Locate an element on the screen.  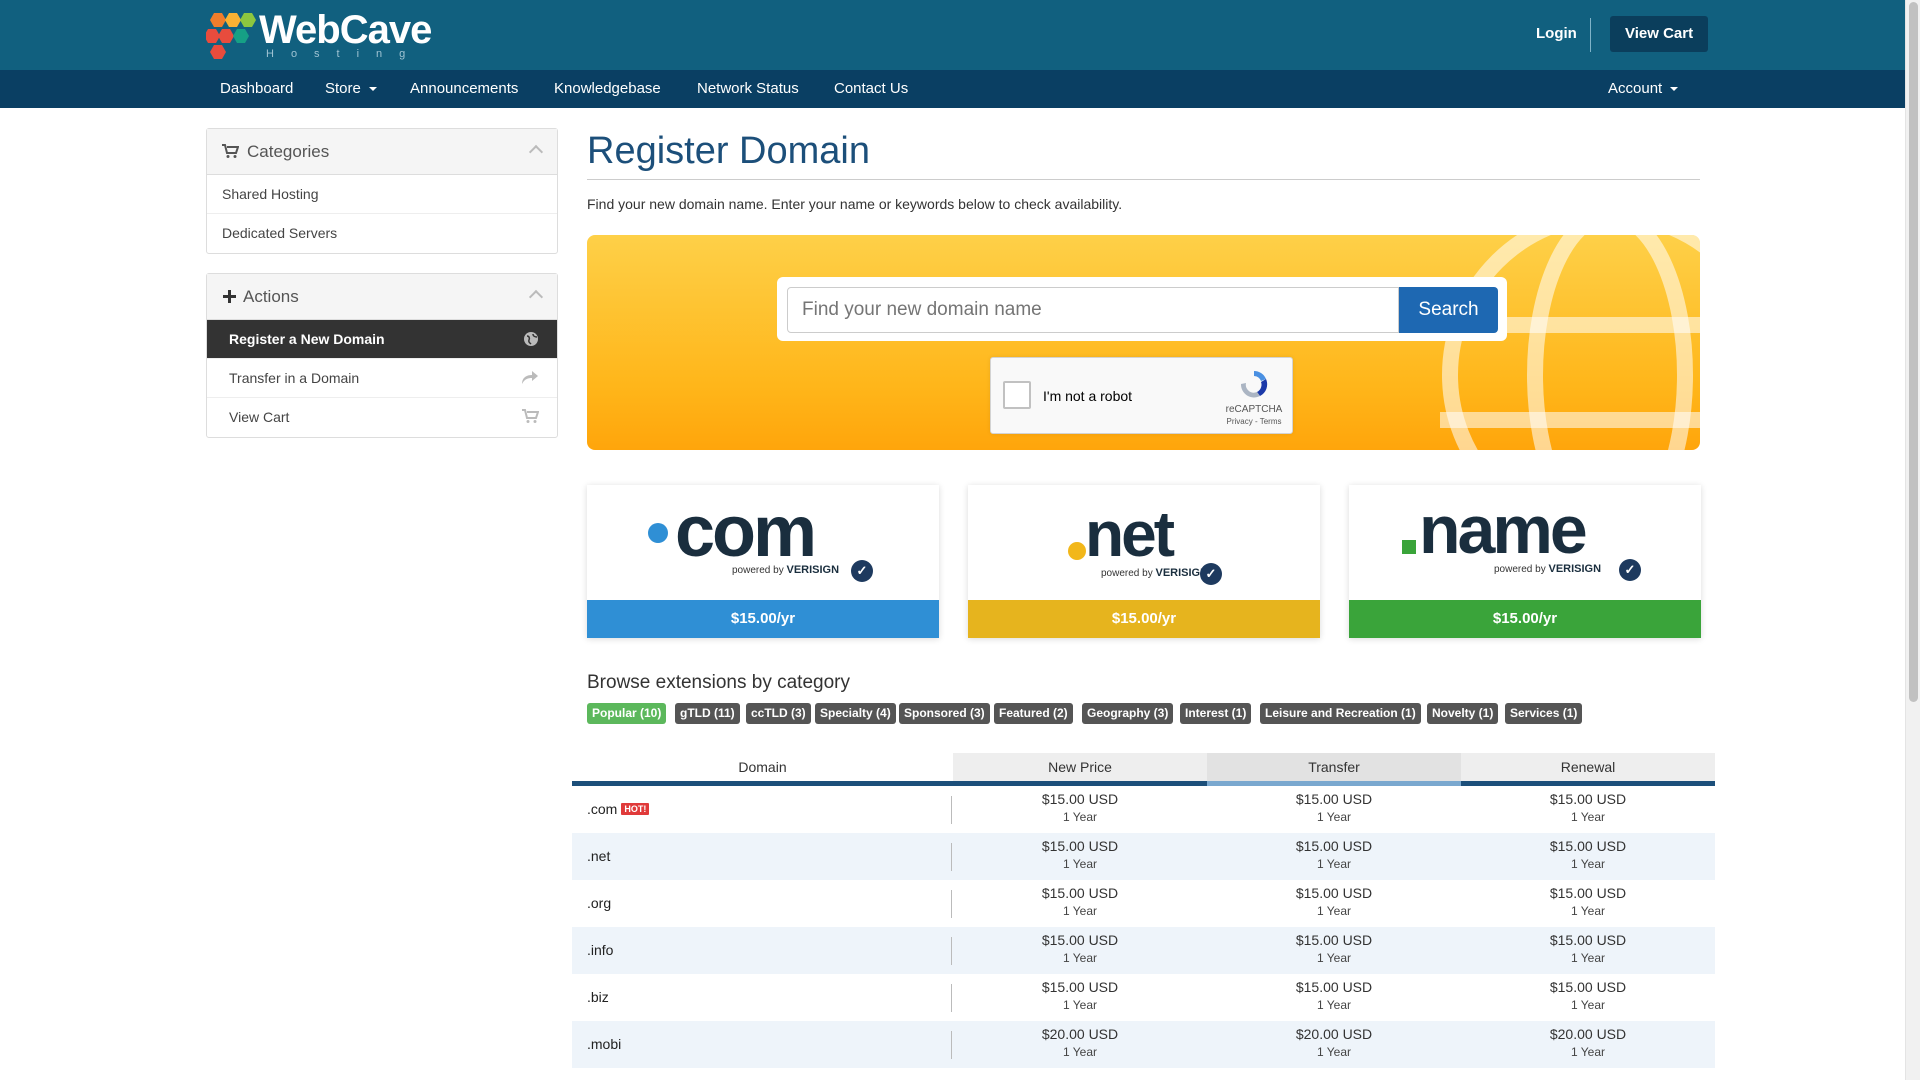
nav-network-status: Network Status is located at coordinates (748, 89).